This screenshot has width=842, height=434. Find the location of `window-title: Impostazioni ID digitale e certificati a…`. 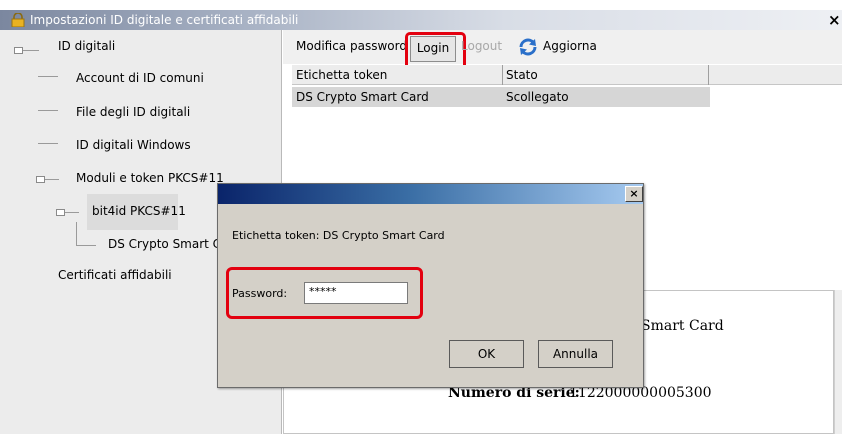

window-title: Impostazioni ID digitale e certificati a… is located at coordinates (164, 20).